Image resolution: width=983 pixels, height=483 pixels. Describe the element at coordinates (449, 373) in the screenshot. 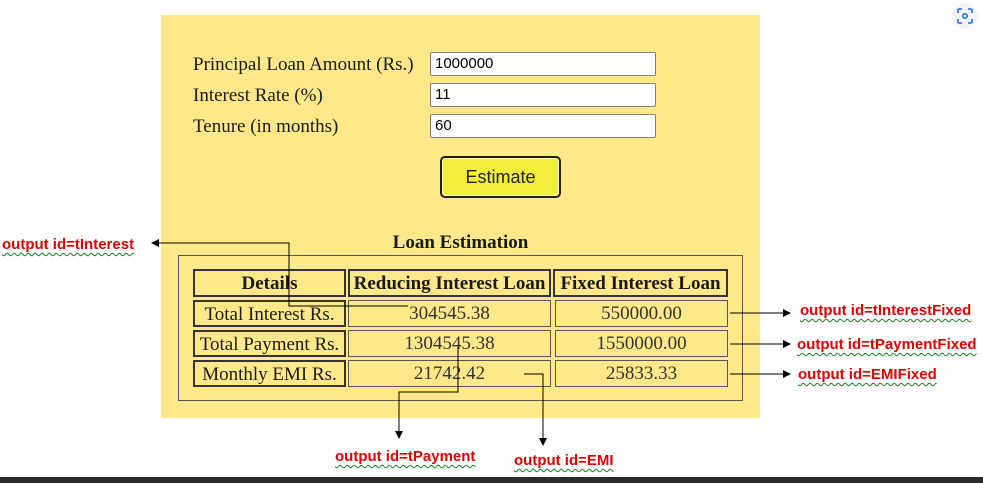

I see `output-EMI: 21742.42` at that location.